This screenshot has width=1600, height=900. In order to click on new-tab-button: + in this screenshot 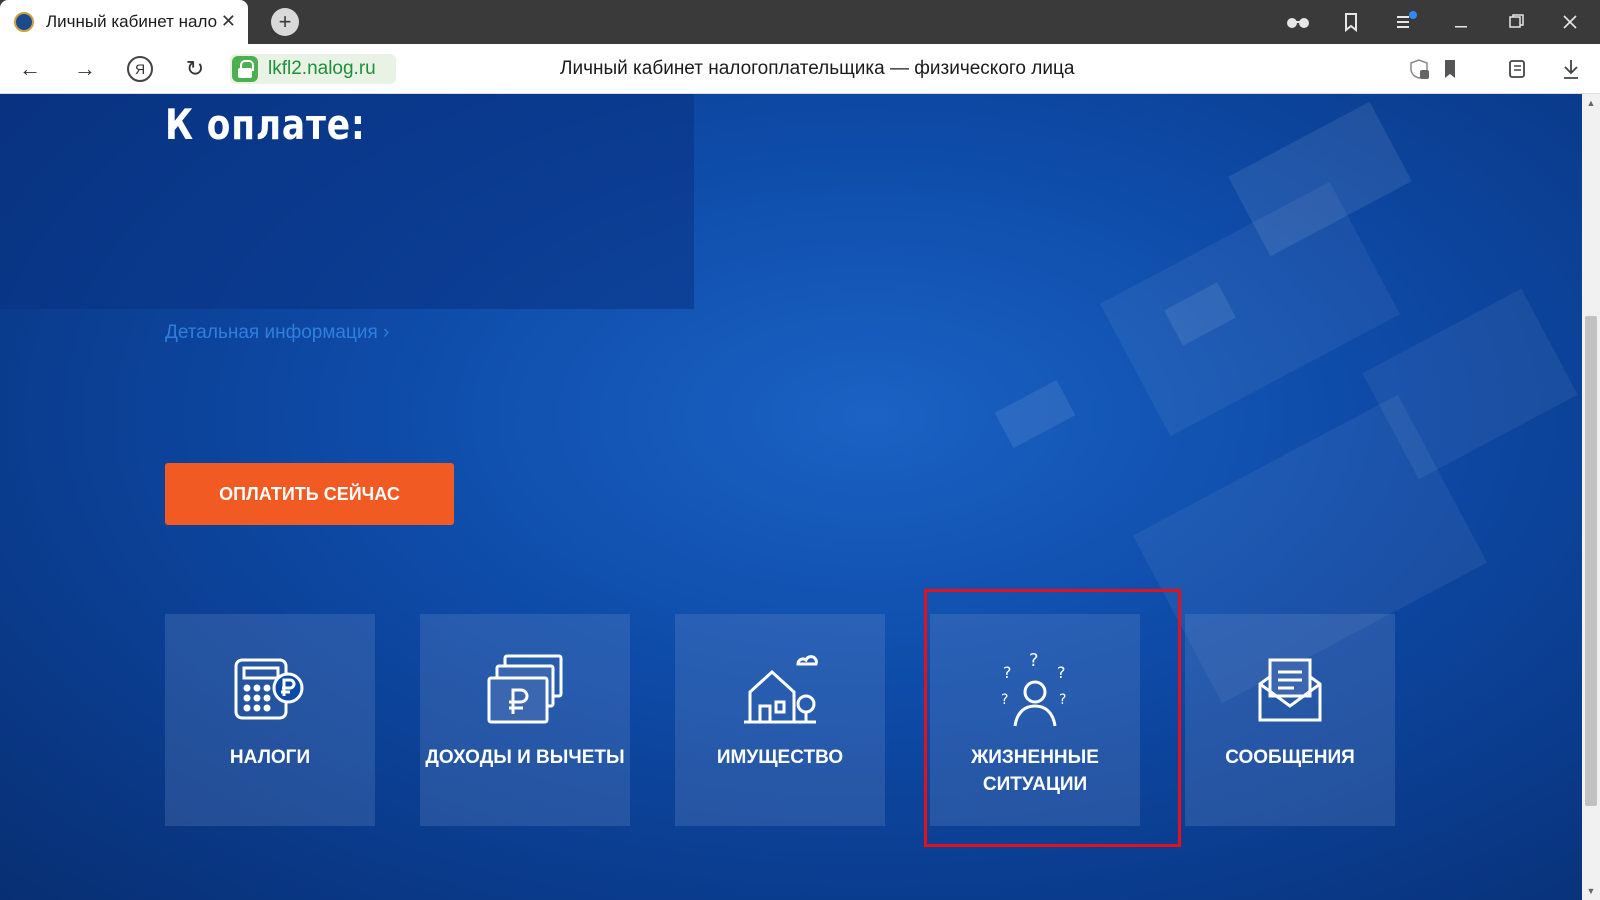, I will do `click(285, 22)`.